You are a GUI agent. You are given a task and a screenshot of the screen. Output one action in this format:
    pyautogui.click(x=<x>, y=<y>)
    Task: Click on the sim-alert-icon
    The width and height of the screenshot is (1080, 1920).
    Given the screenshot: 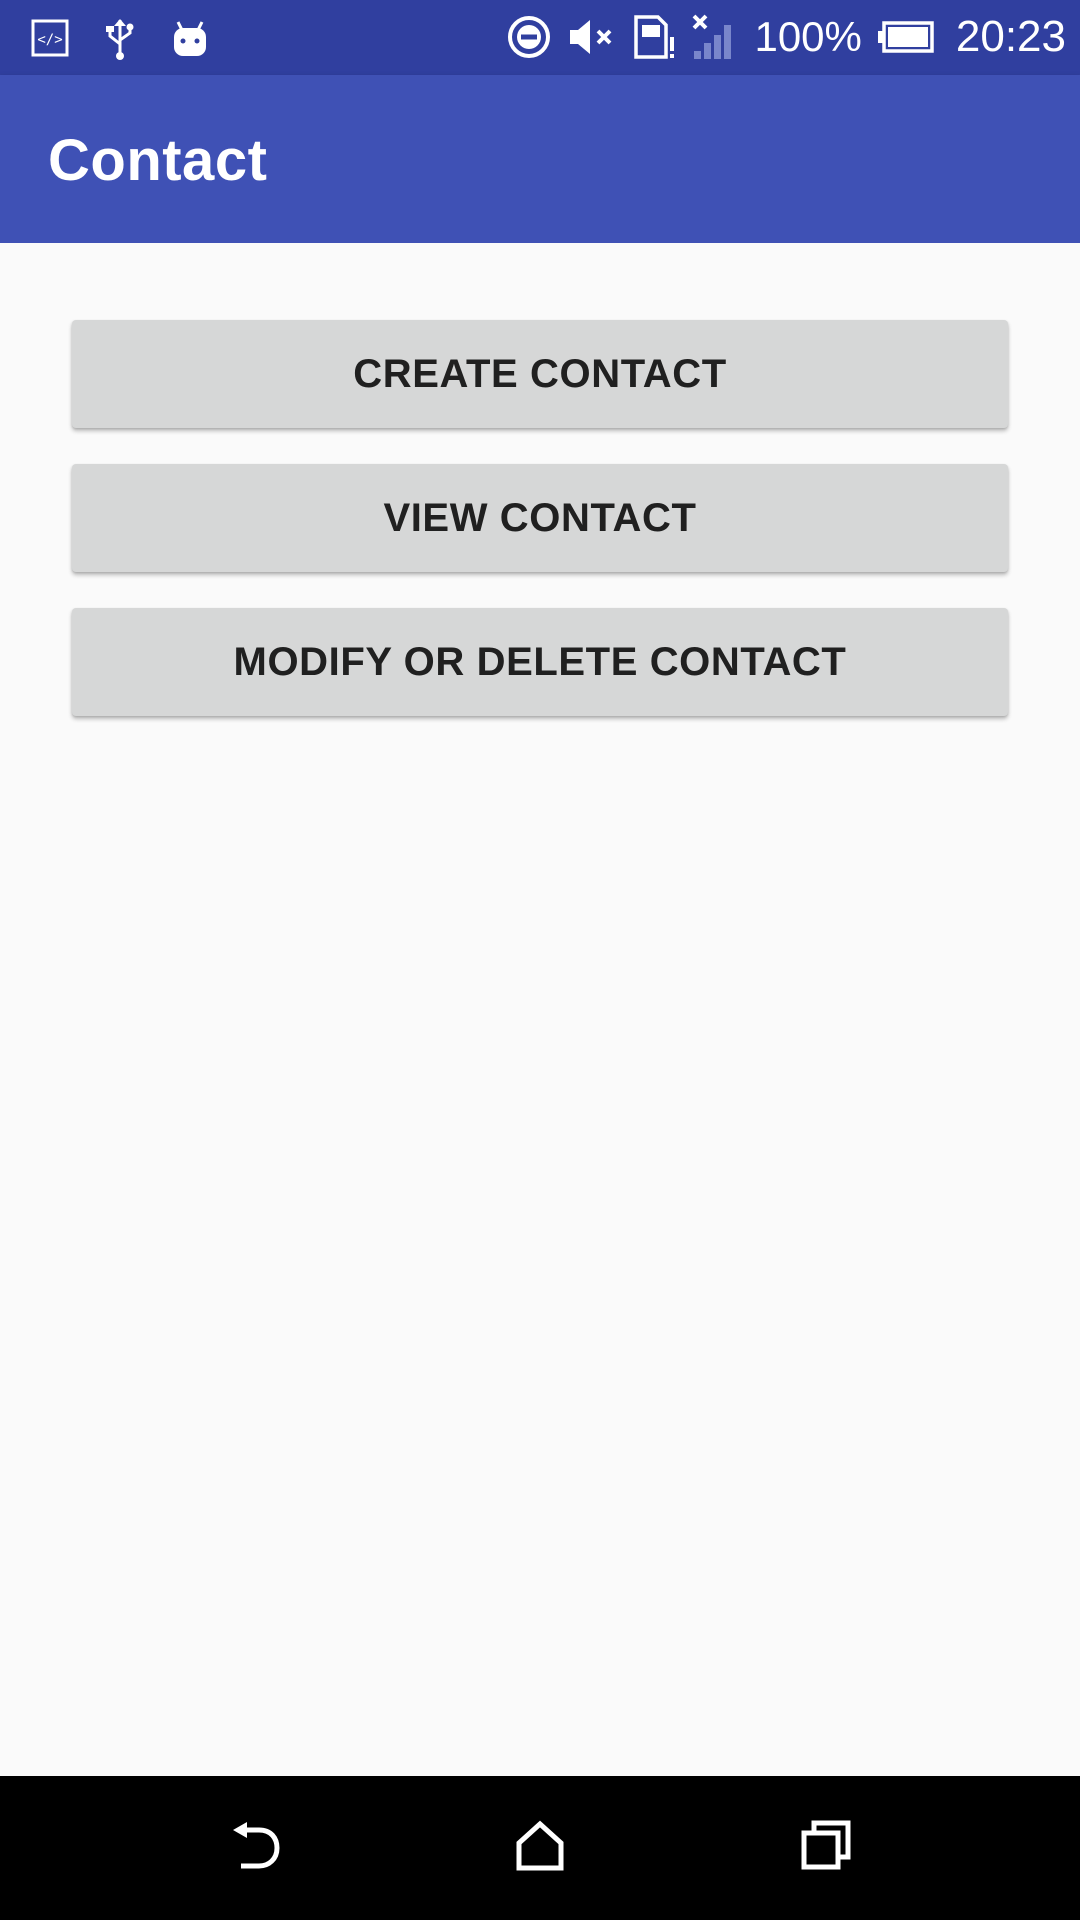 What is the action you would take?
    pyautogui.click(x=654, y=37)
    